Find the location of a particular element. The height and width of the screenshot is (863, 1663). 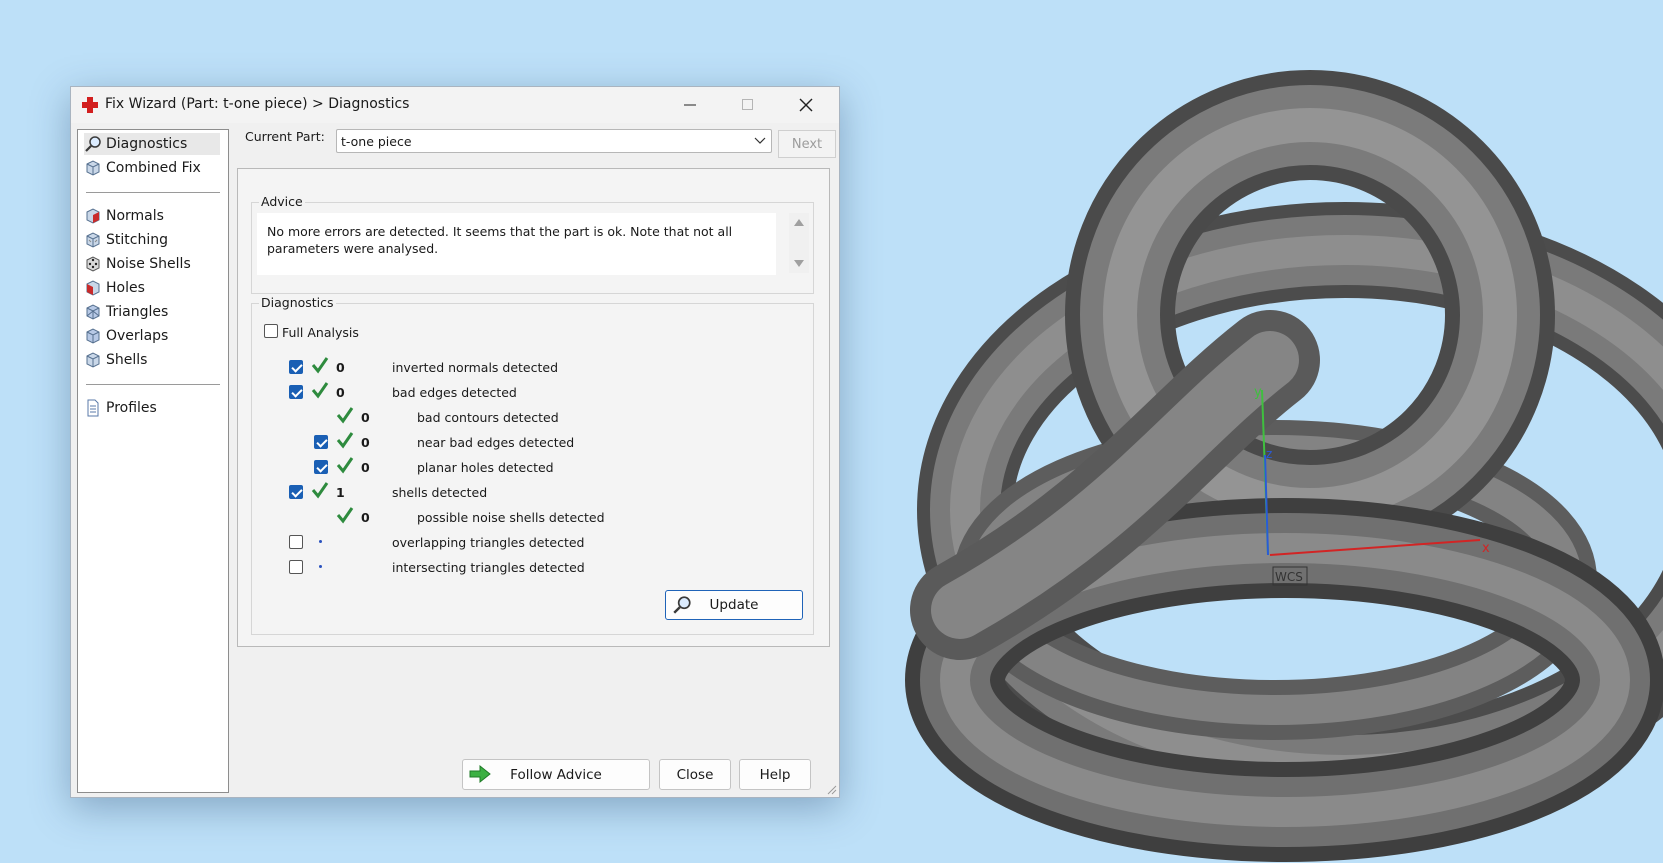

nav-item-shells: Shells is located at coordinates (152, 360).